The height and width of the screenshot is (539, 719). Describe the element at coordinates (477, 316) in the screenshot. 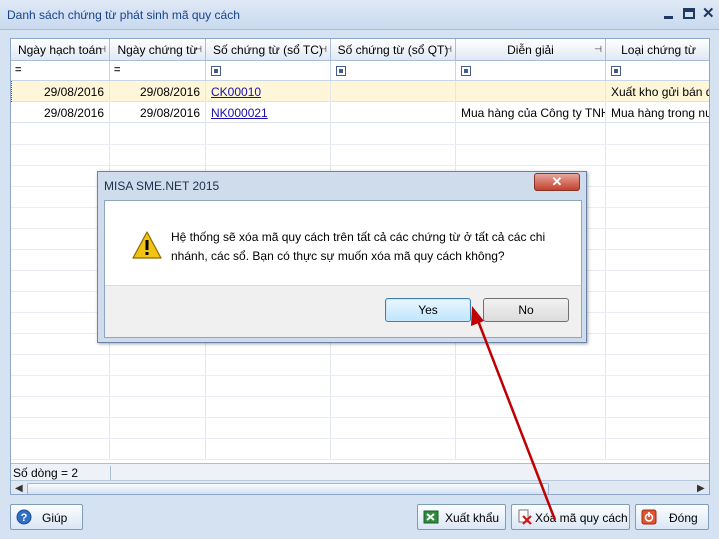

I see `annotation-arrow-head` at that location.